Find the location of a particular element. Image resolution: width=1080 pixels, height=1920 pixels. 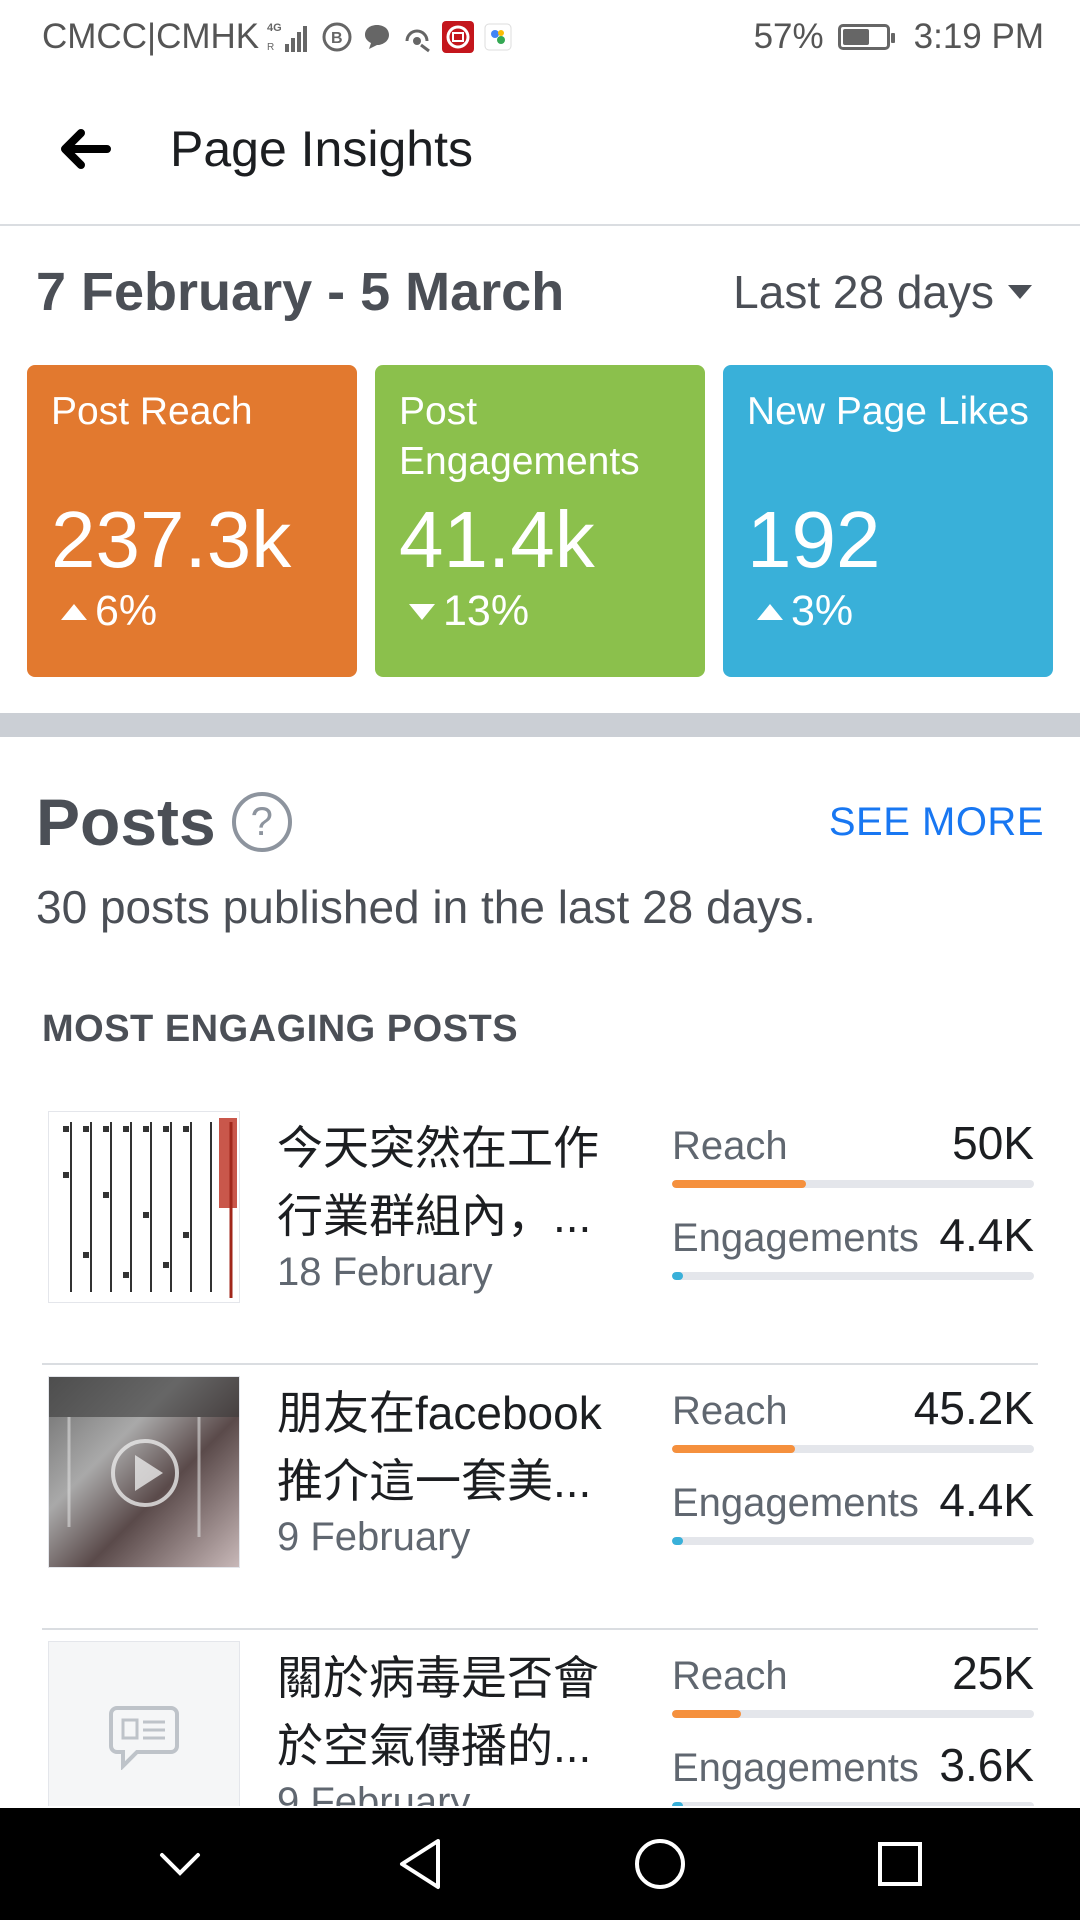

metric-change: 6% is located at coordinates (192, 611).